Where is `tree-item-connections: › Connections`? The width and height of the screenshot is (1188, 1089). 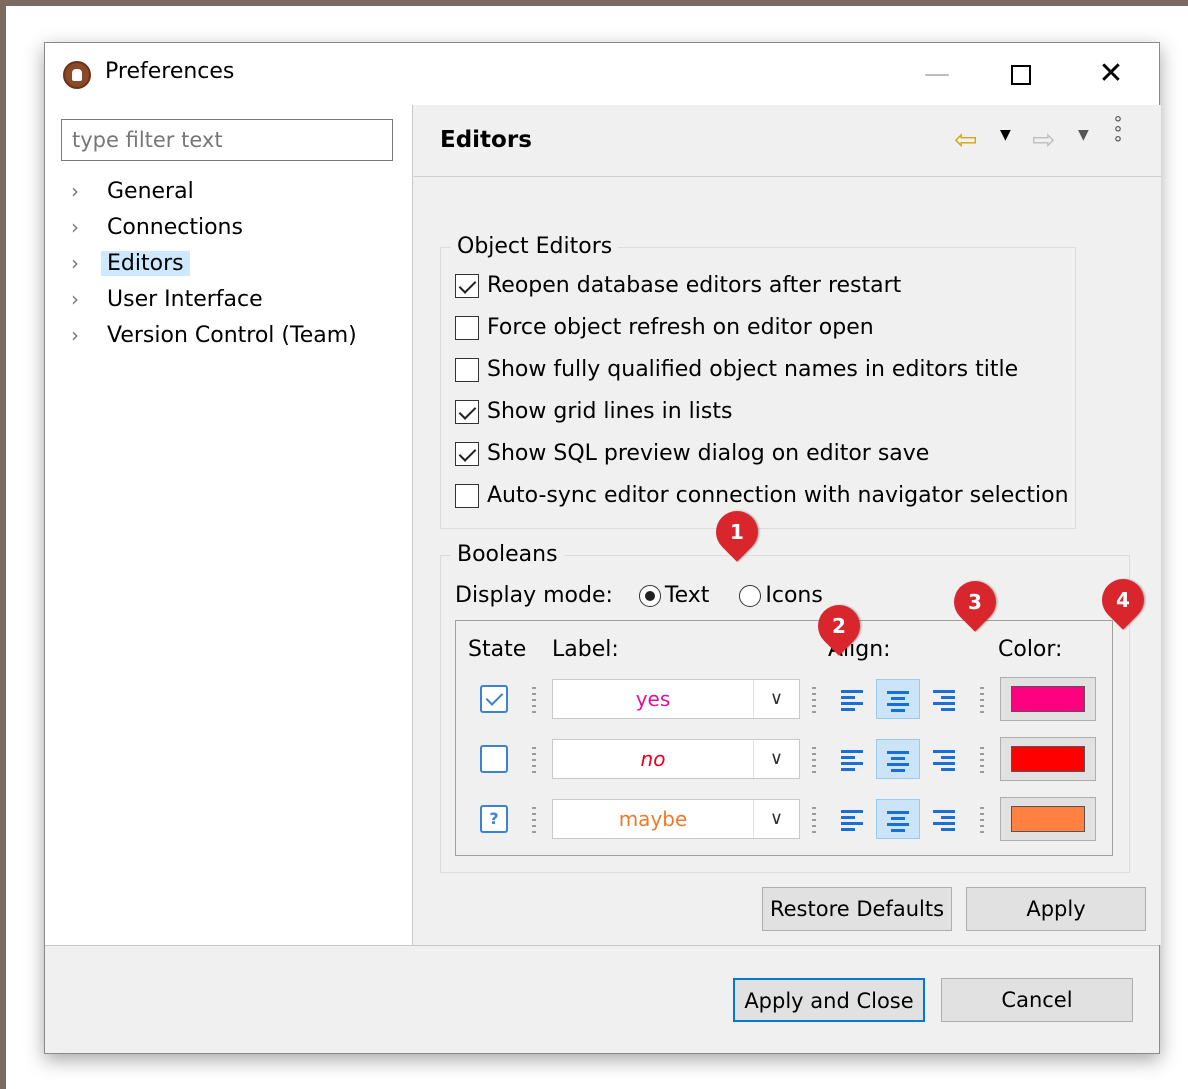
tree-item-connections: › Connections is located at coordinates (217, 227).